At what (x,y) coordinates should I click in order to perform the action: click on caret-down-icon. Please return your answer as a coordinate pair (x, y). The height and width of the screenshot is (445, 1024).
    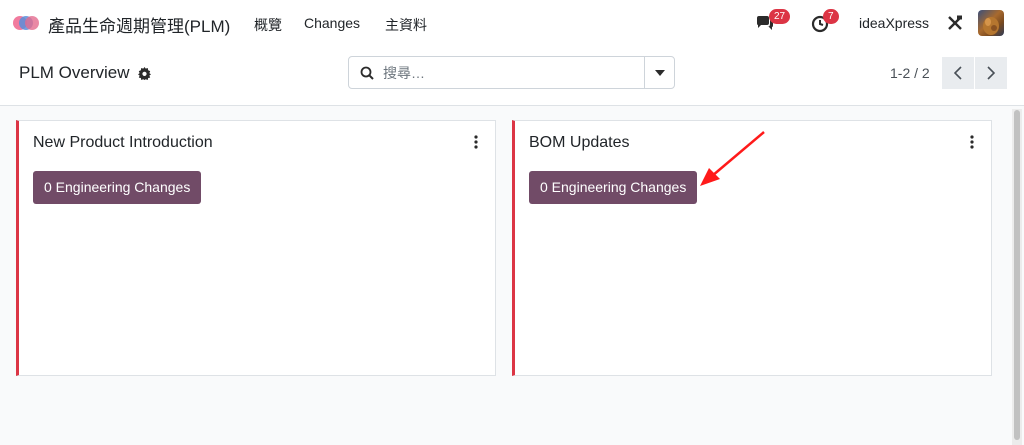
    Looking at the image, I should click on (659, 72).